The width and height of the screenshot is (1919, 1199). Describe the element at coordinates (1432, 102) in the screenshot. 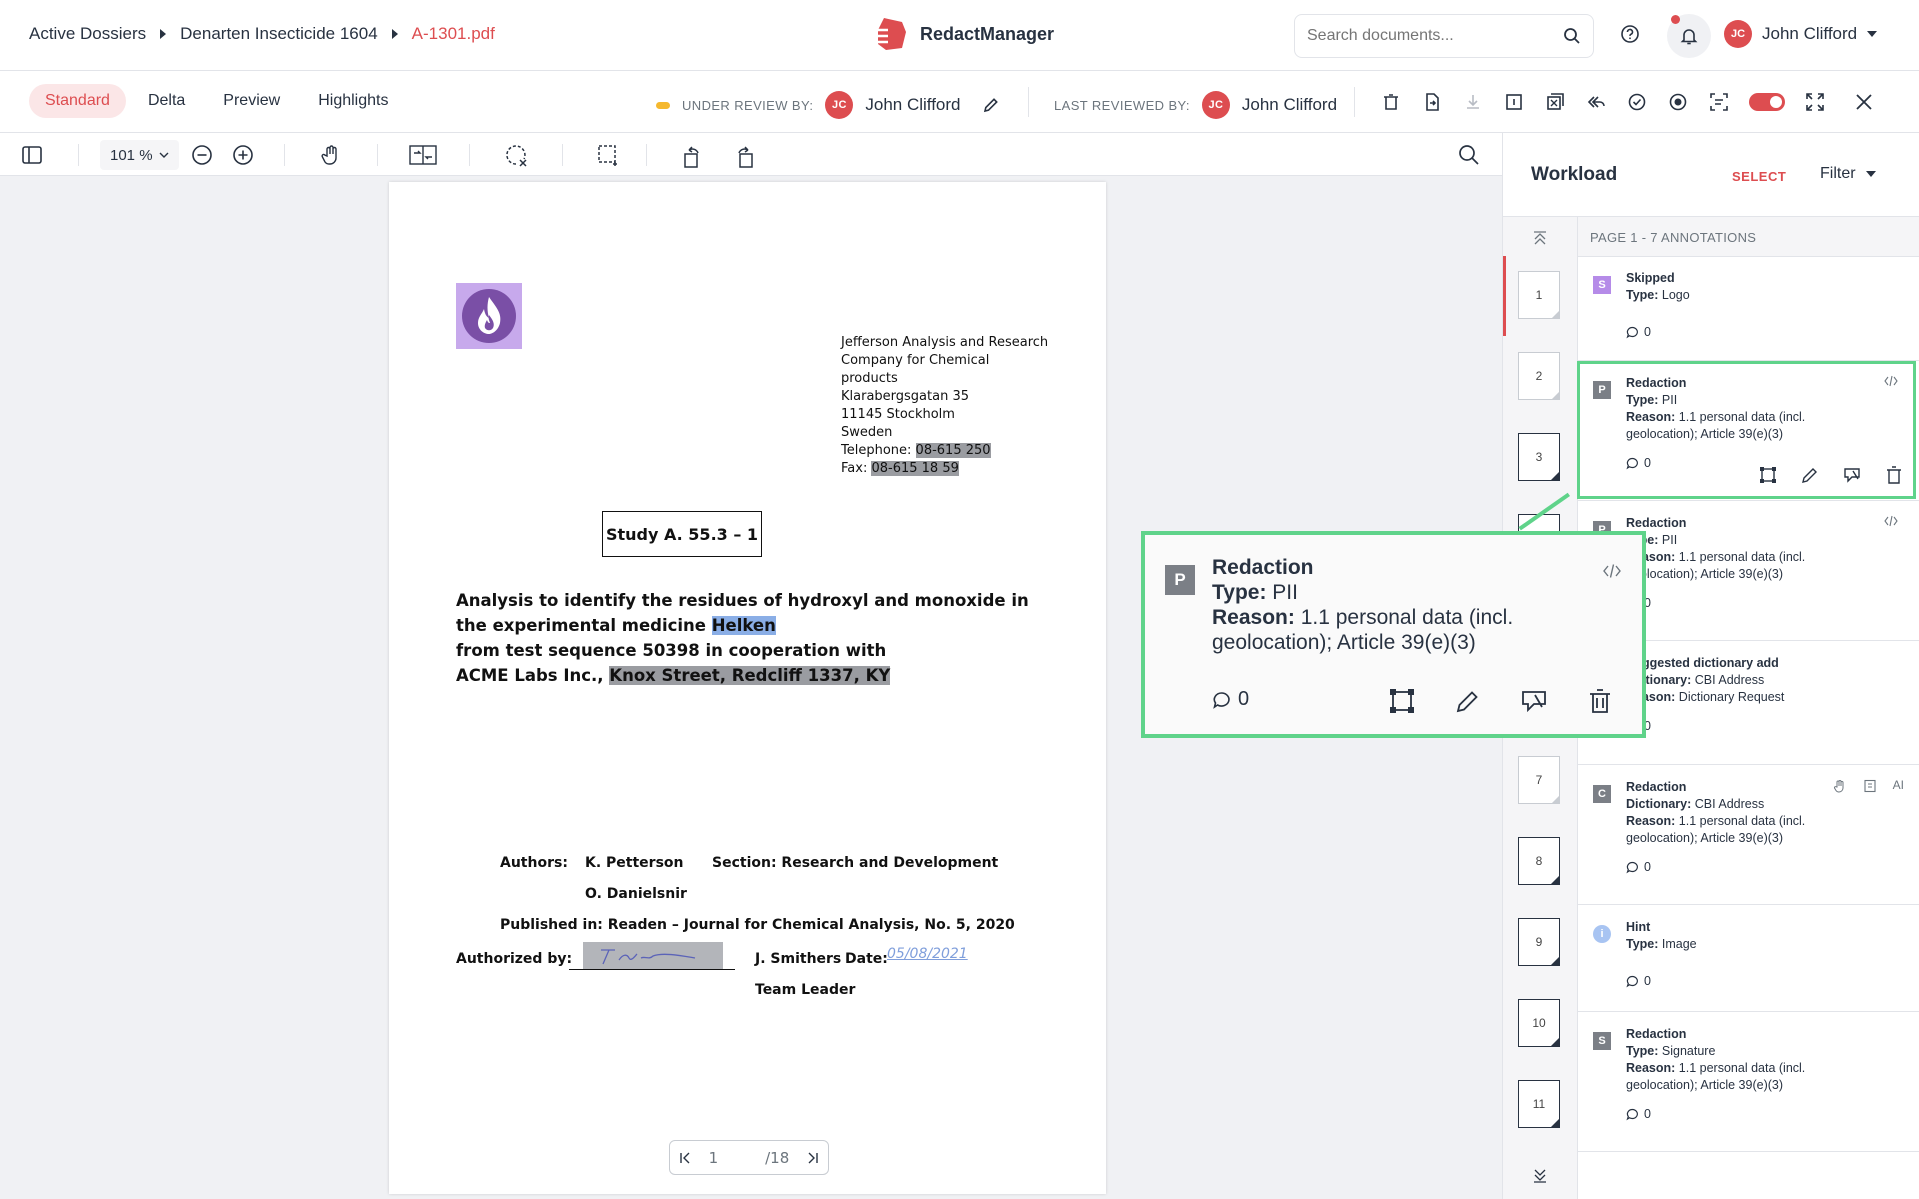

I see `export-icon` at that location.